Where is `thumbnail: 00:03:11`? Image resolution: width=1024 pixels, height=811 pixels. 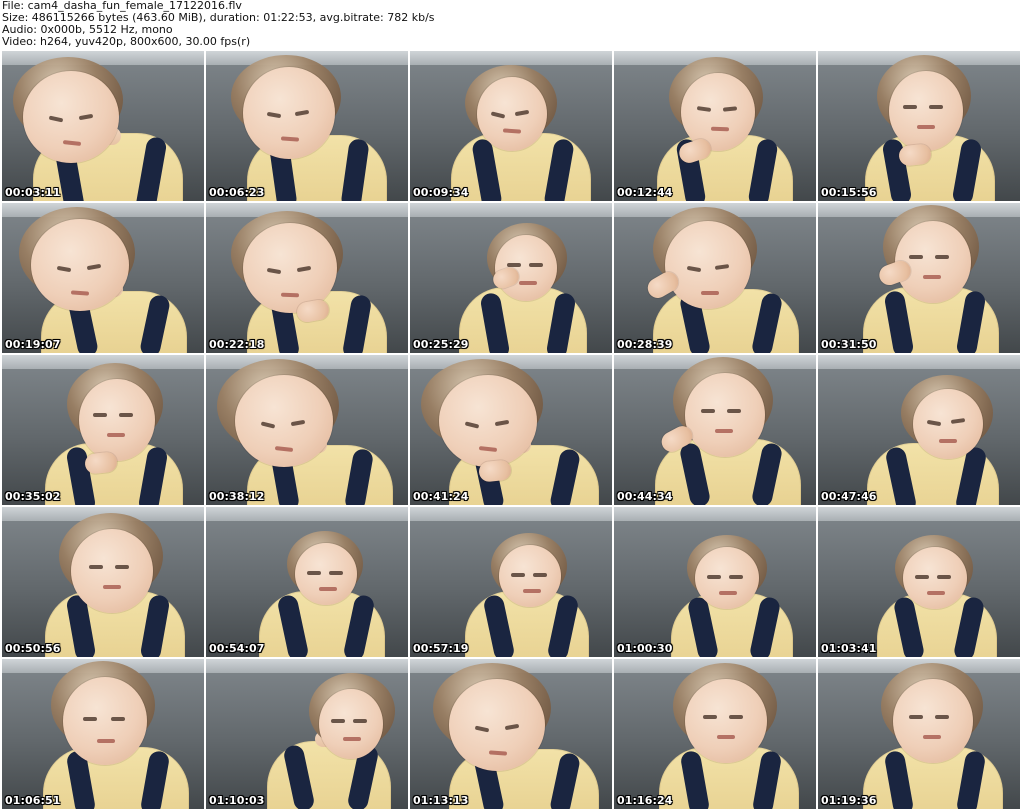 thumbnail: 00:03:11 is located at coordinates (103, 126).